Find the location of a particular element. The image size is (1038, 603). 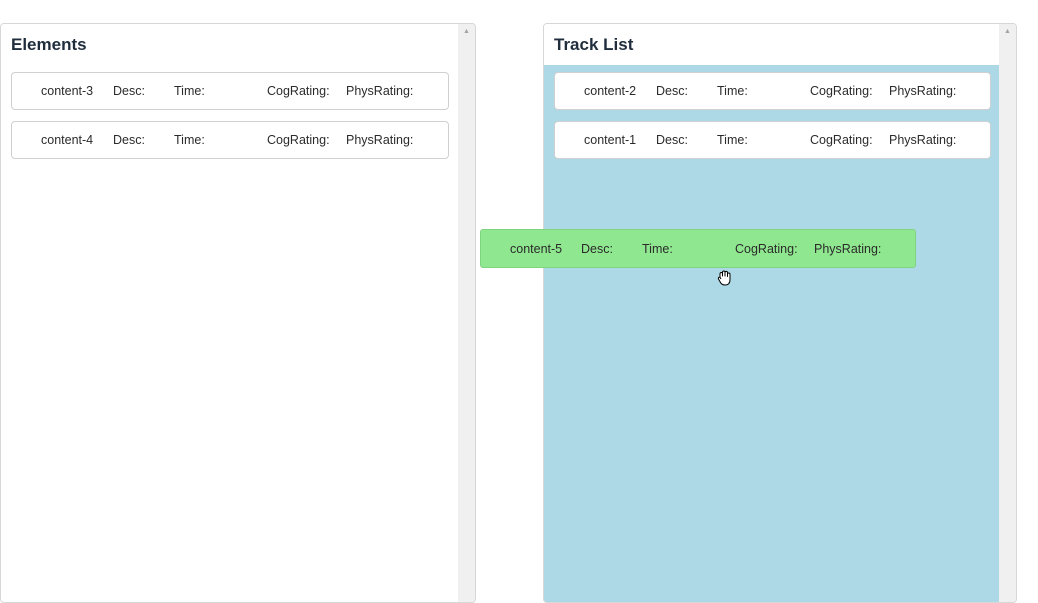

item-name: content-4 is located at coordinates (67, 140).